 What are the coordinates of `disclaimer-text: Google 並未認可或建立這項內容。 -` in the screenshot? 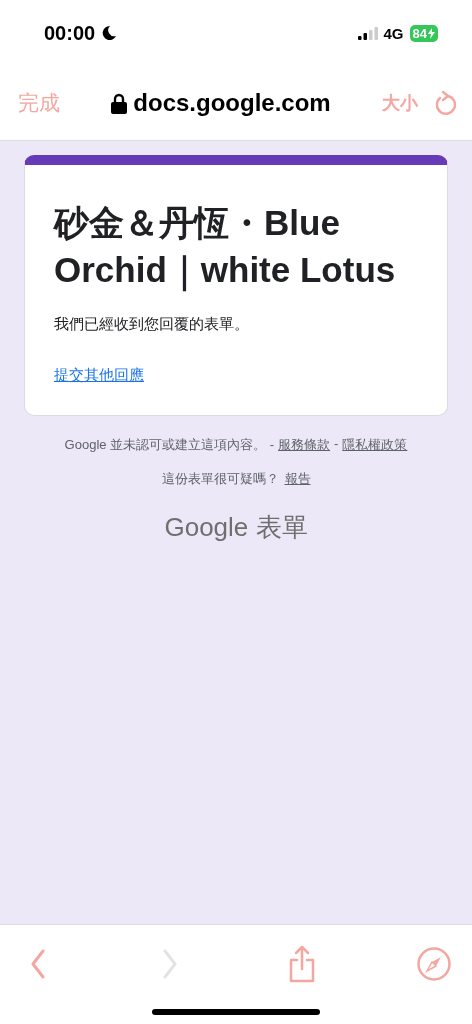 It's located at (169, 445).